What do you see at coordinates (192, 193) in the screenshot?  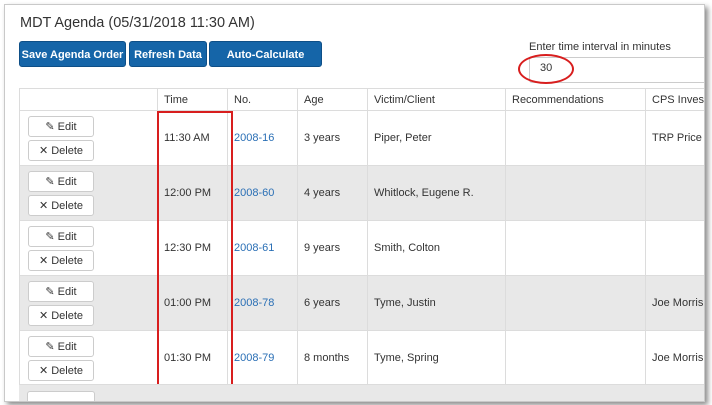 I see `time-cell: 12:00 PM` at bounding box center [192, 193].